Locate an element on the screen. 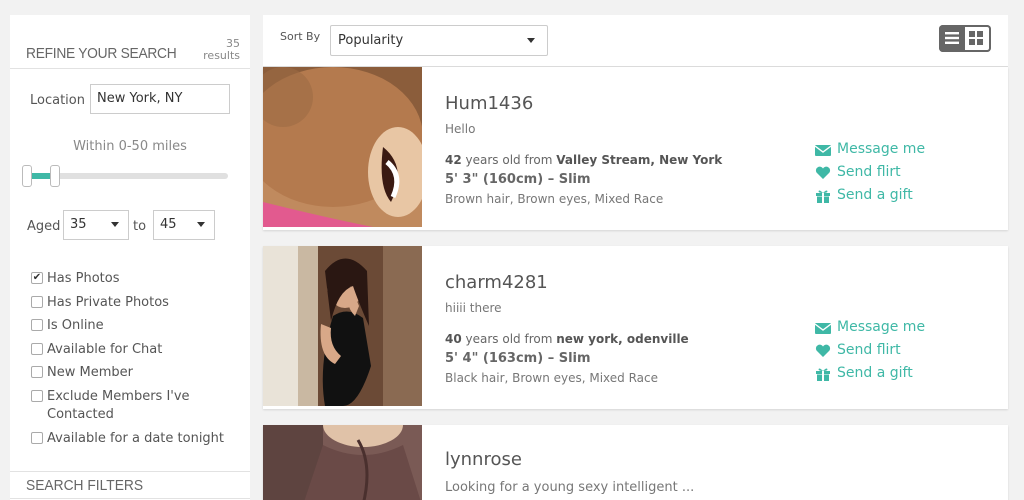 The height and width of the screenshot is (500, 1024). profile-username: lynnrose is located at coordinates (483, 459).